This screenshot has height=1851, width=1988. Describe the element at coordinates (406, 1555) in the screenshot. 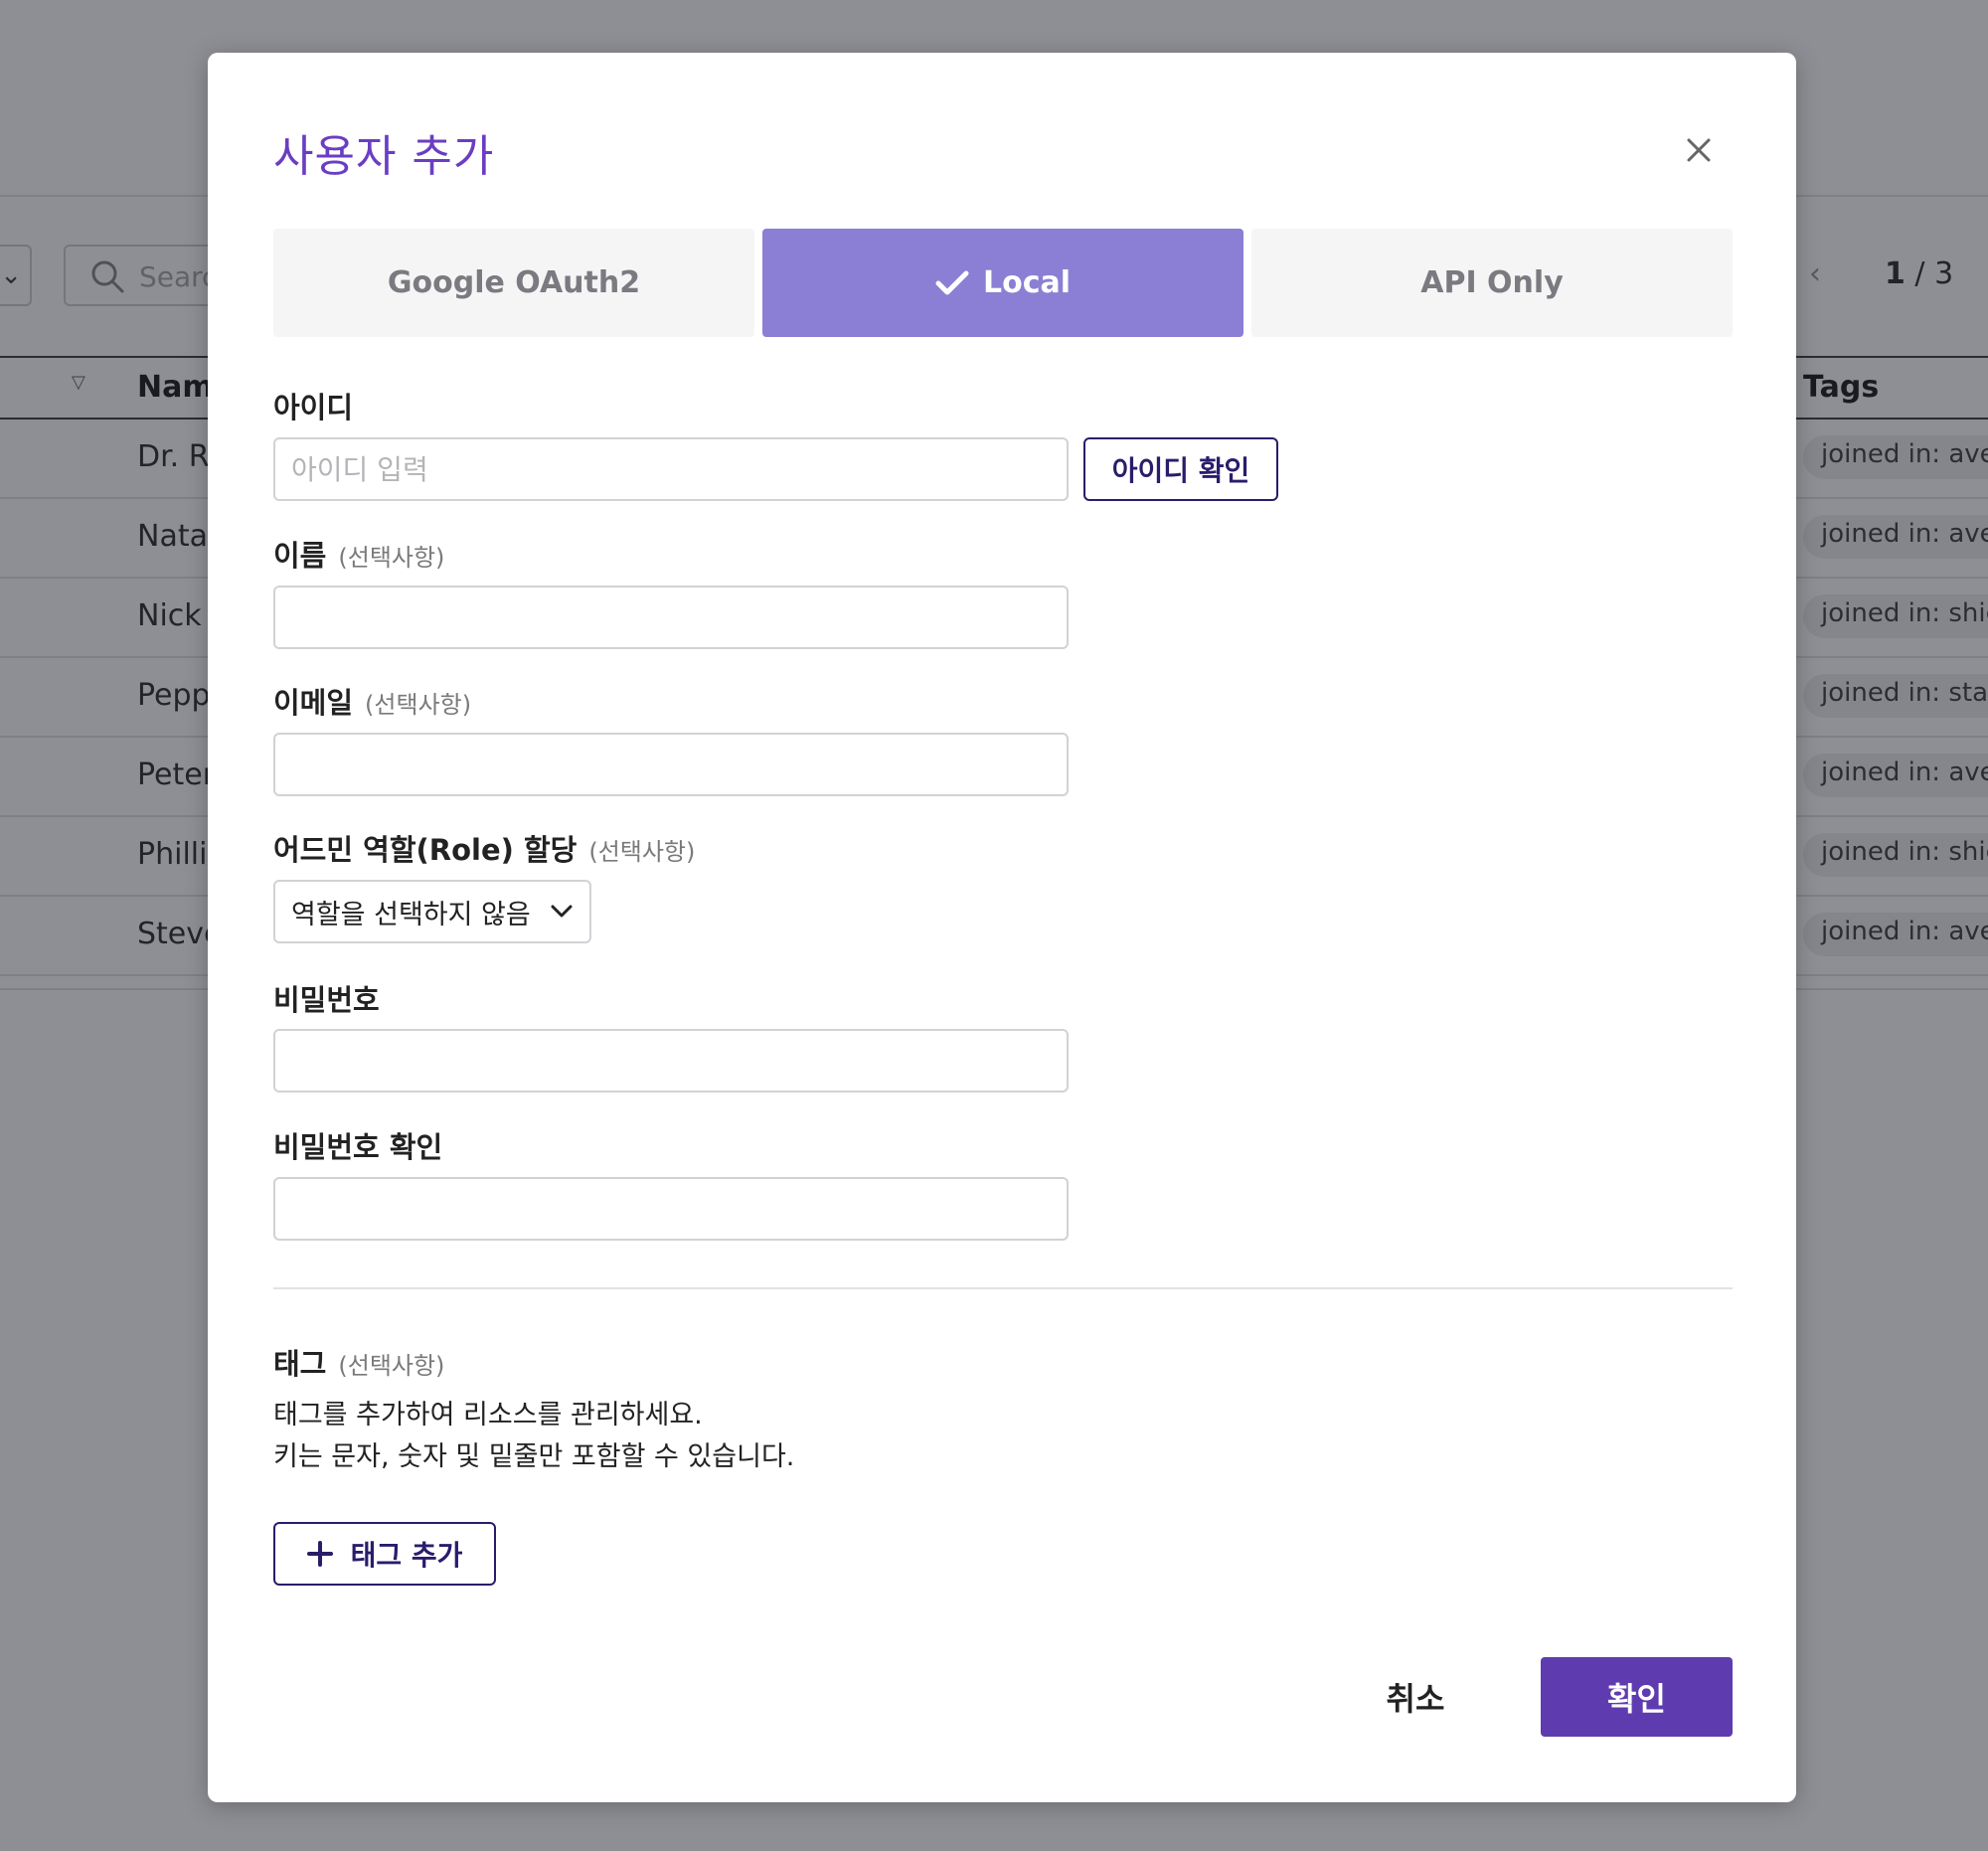

I see `add-tag-button-label: 태그 추가` at that location.